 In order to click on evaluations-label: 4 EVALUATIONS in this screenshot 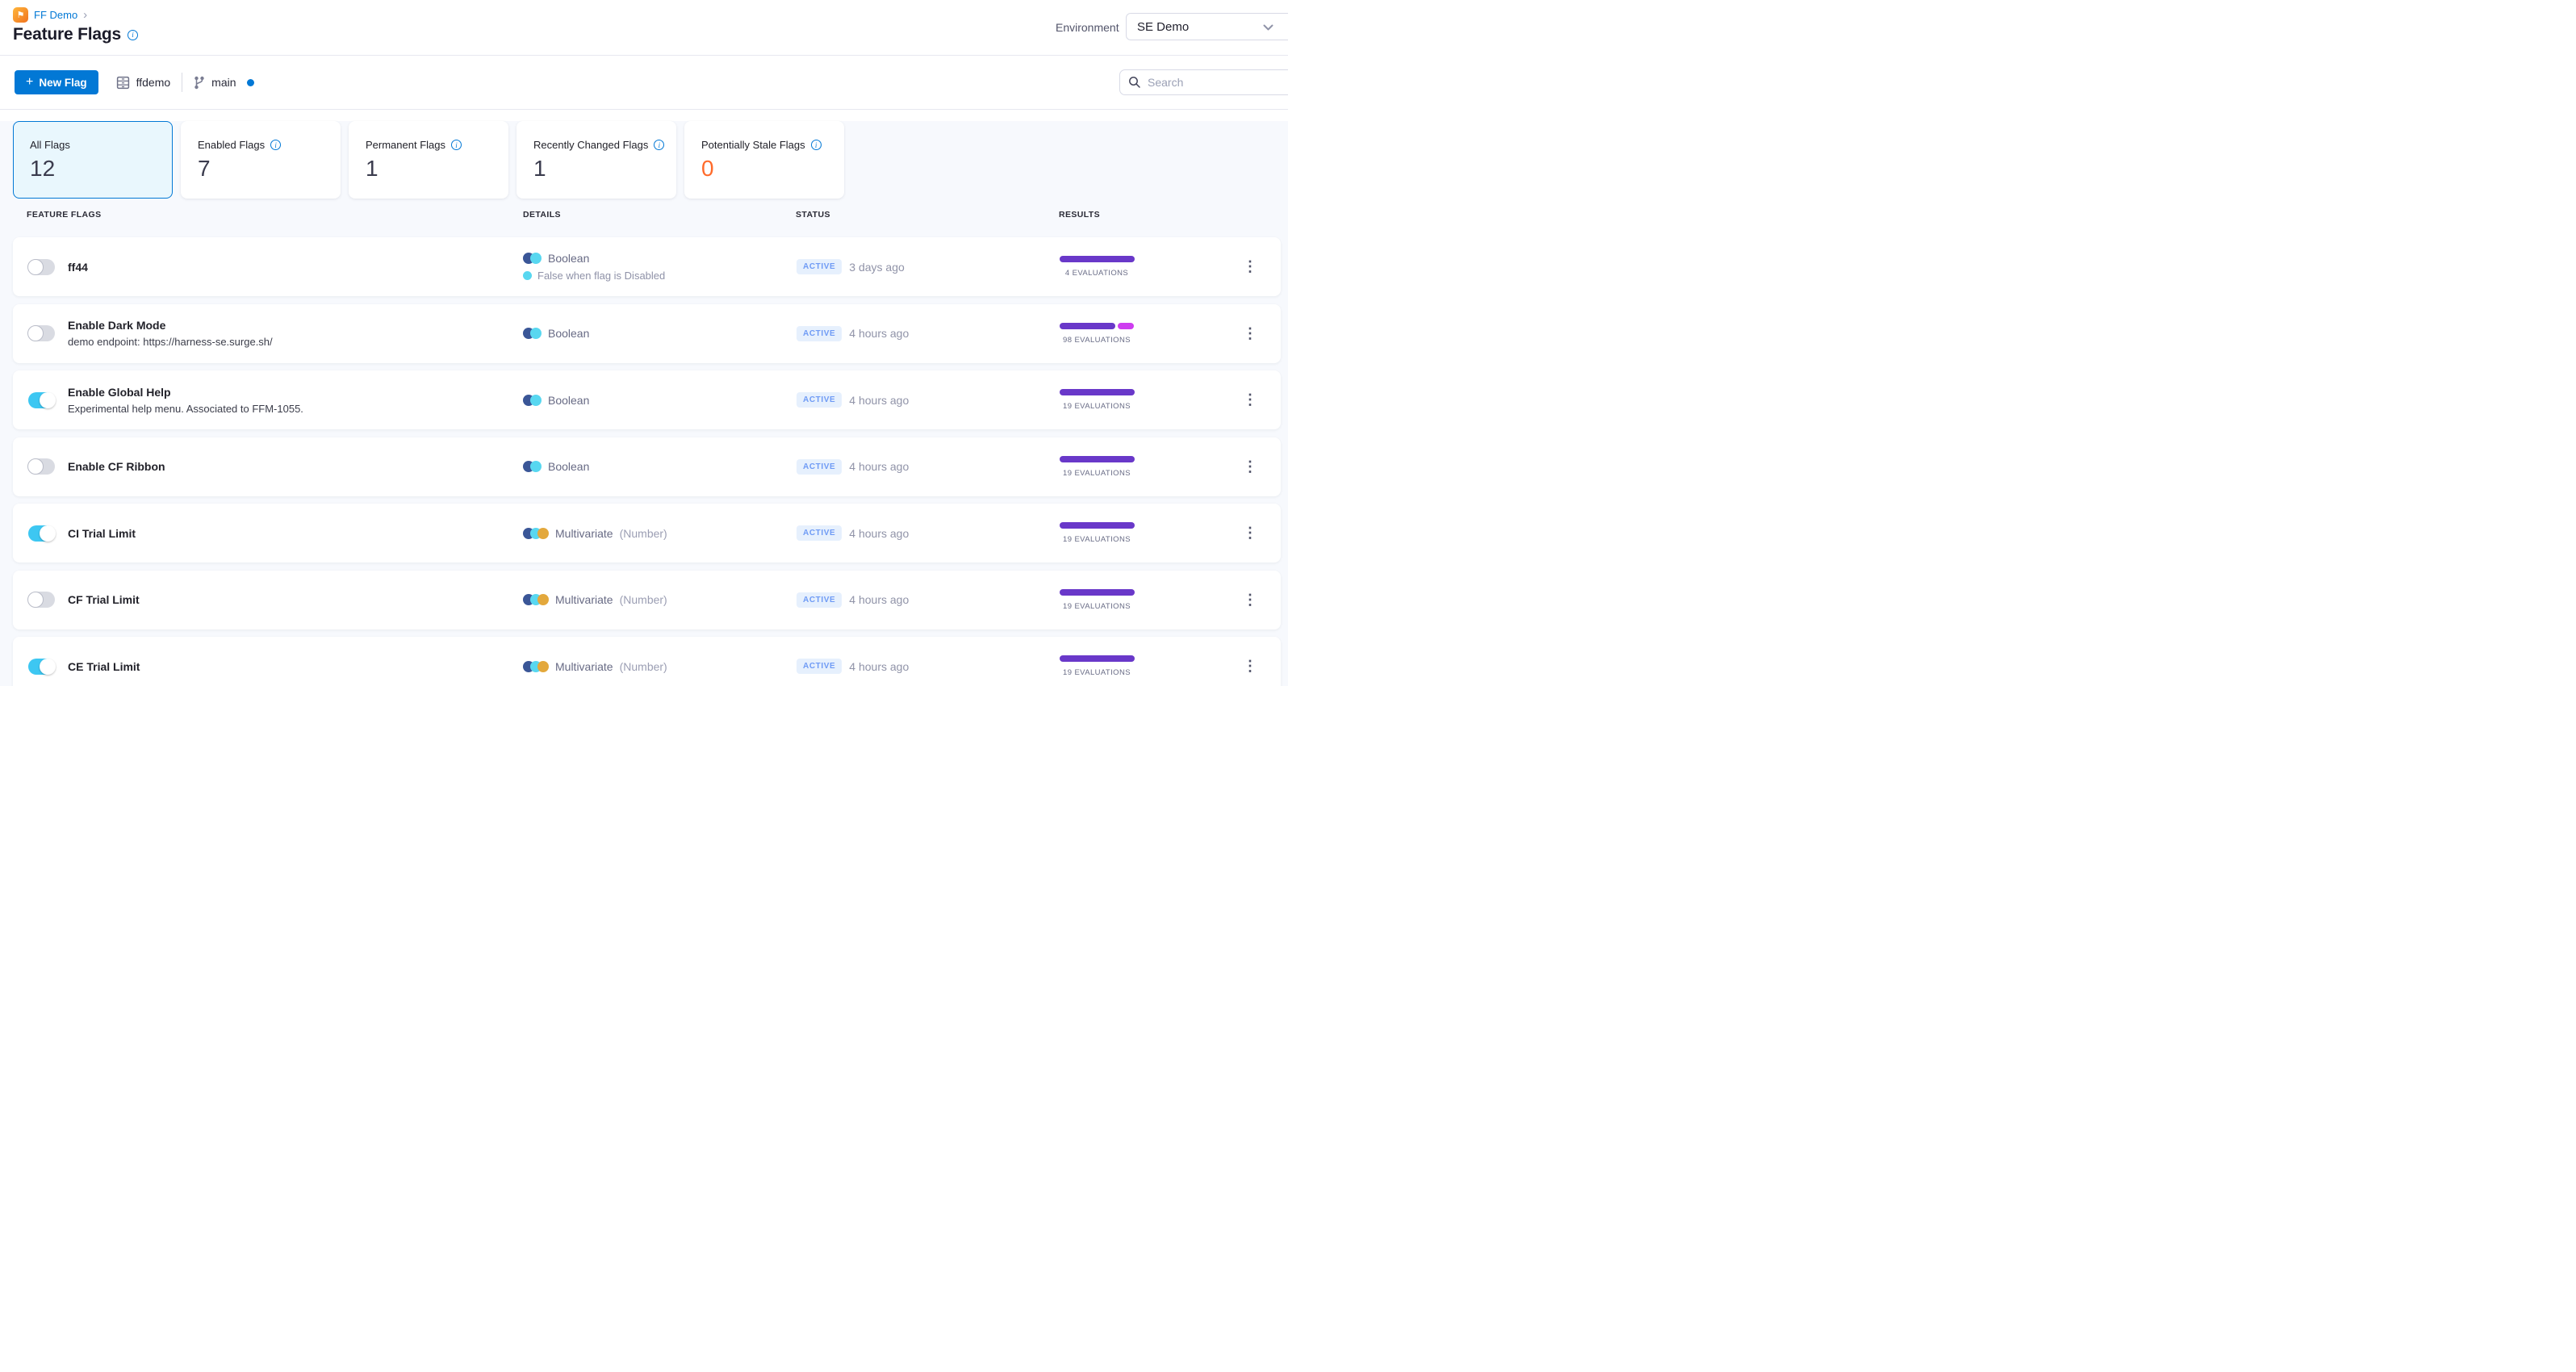, I will do `click(1096, 273)`.